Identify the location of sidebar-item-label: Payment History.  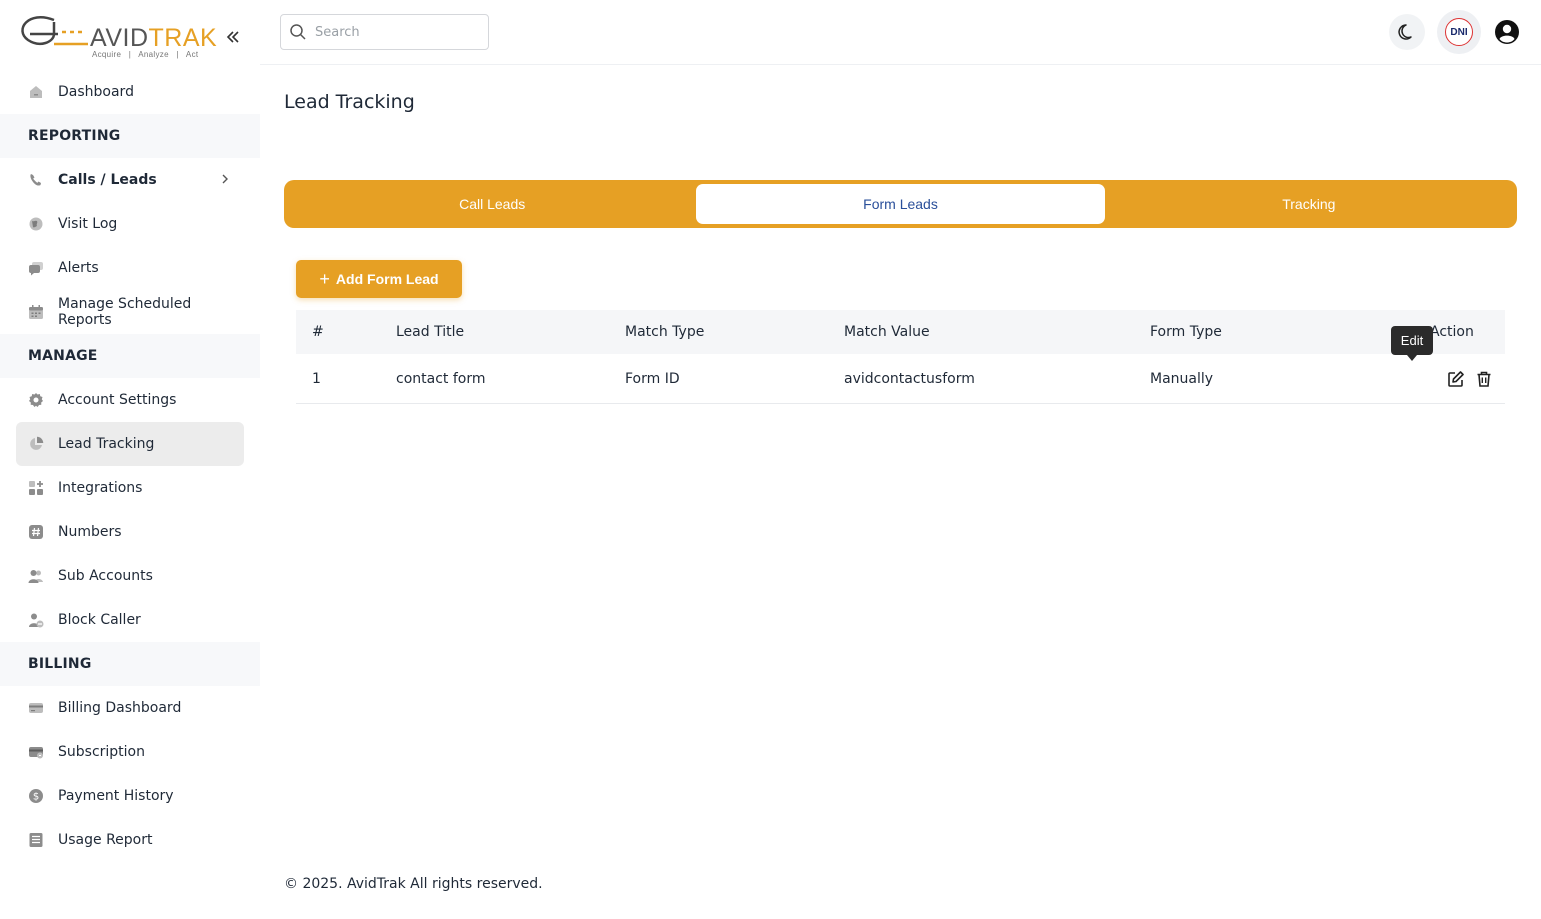
(116, 796).